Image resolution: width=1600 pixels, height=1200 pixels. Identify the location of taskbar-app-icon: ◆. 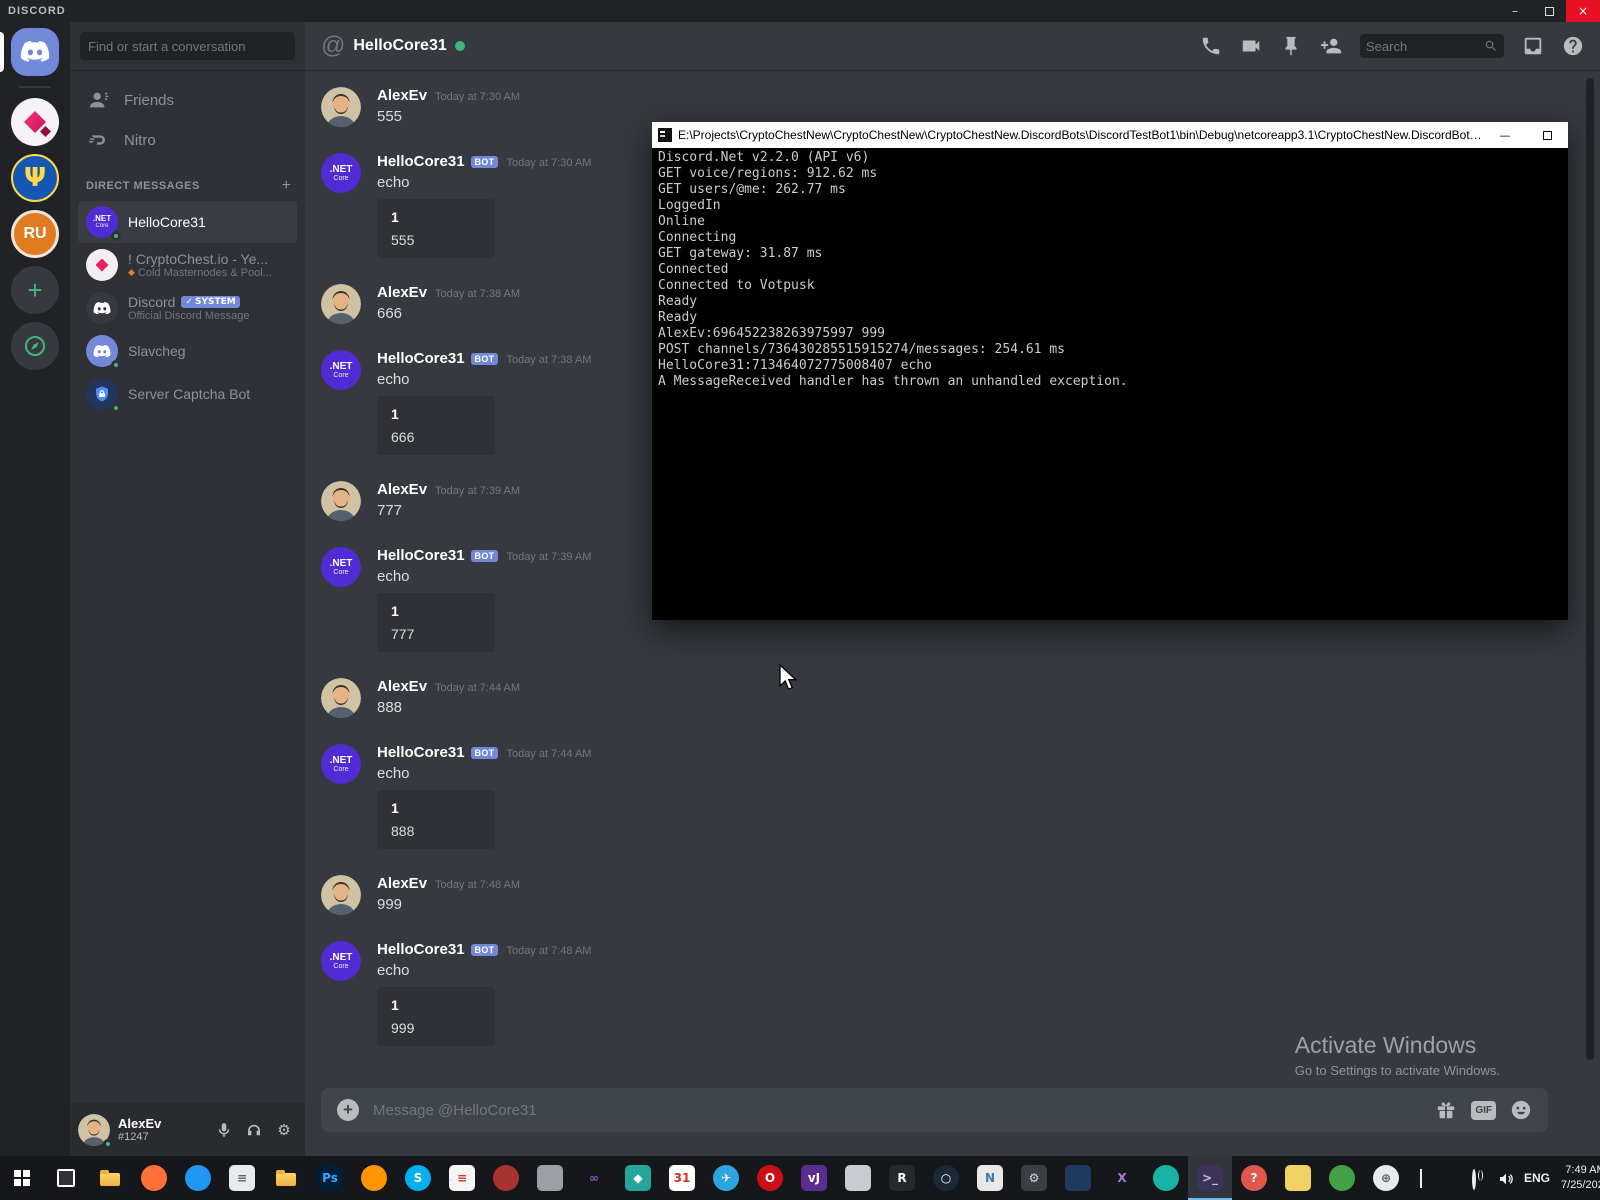
(638, 1178).